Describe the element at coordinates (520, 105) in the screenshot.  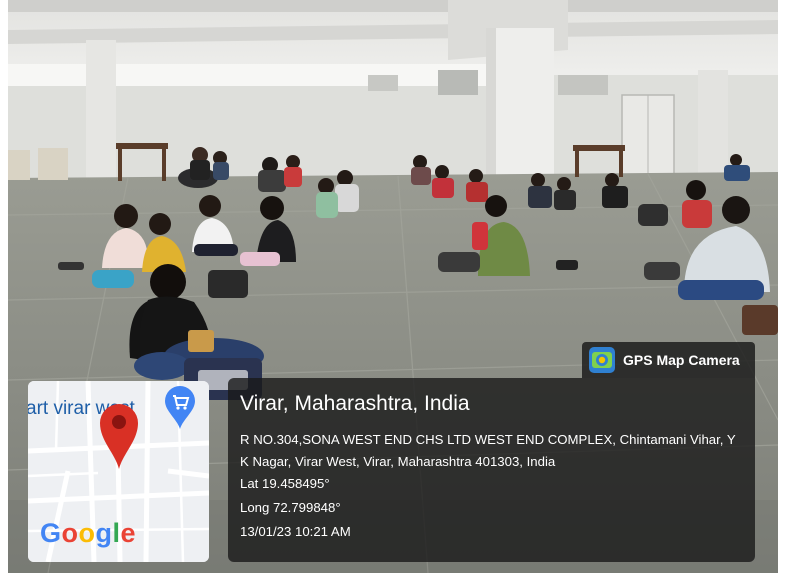
I see `pillar` at that location.